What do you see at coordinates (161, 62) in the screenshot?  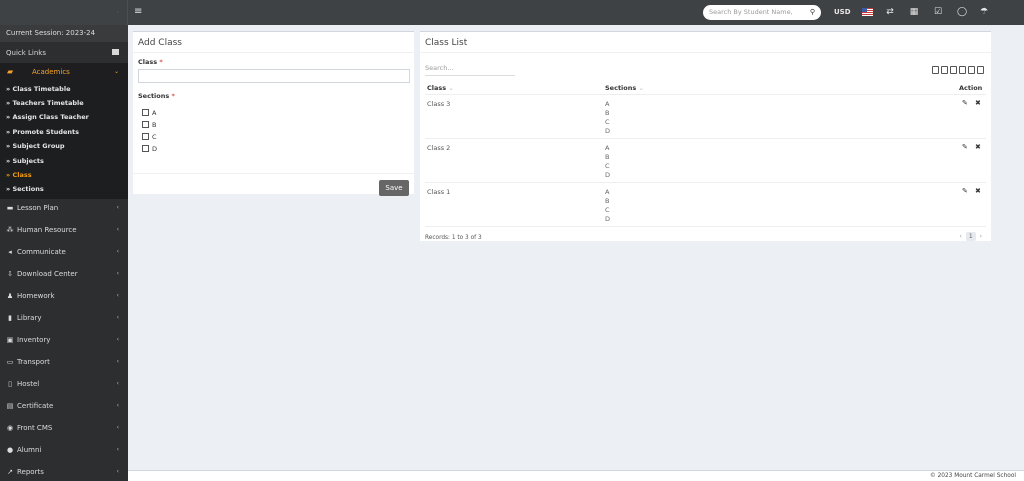 I see `required-mark: *` at bounding box center [161, 62].